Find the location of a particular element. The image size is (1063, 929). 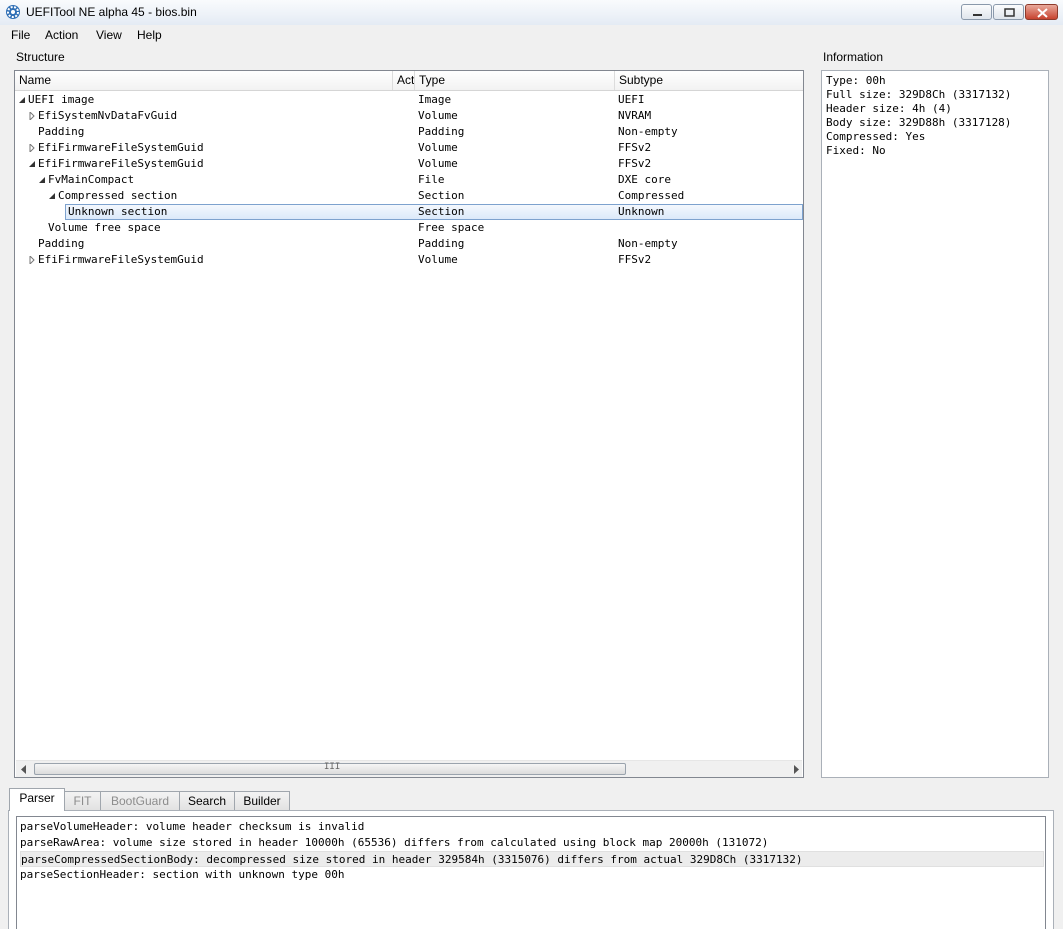

tree-row: Unknown section Section Unknown is located at coordinates (409, 212).